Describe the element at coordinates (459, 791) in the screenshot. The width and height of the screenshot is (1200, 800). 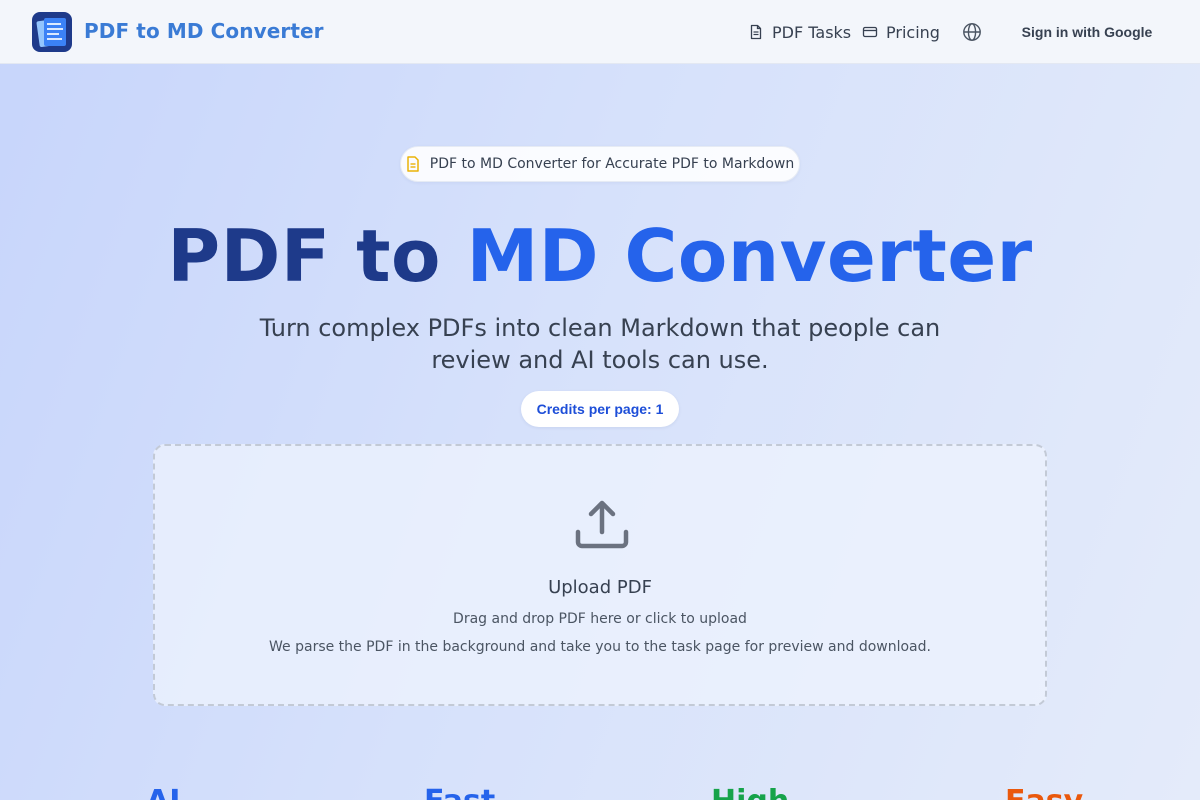
I see `feature-heading-fast: Fast` at that location.